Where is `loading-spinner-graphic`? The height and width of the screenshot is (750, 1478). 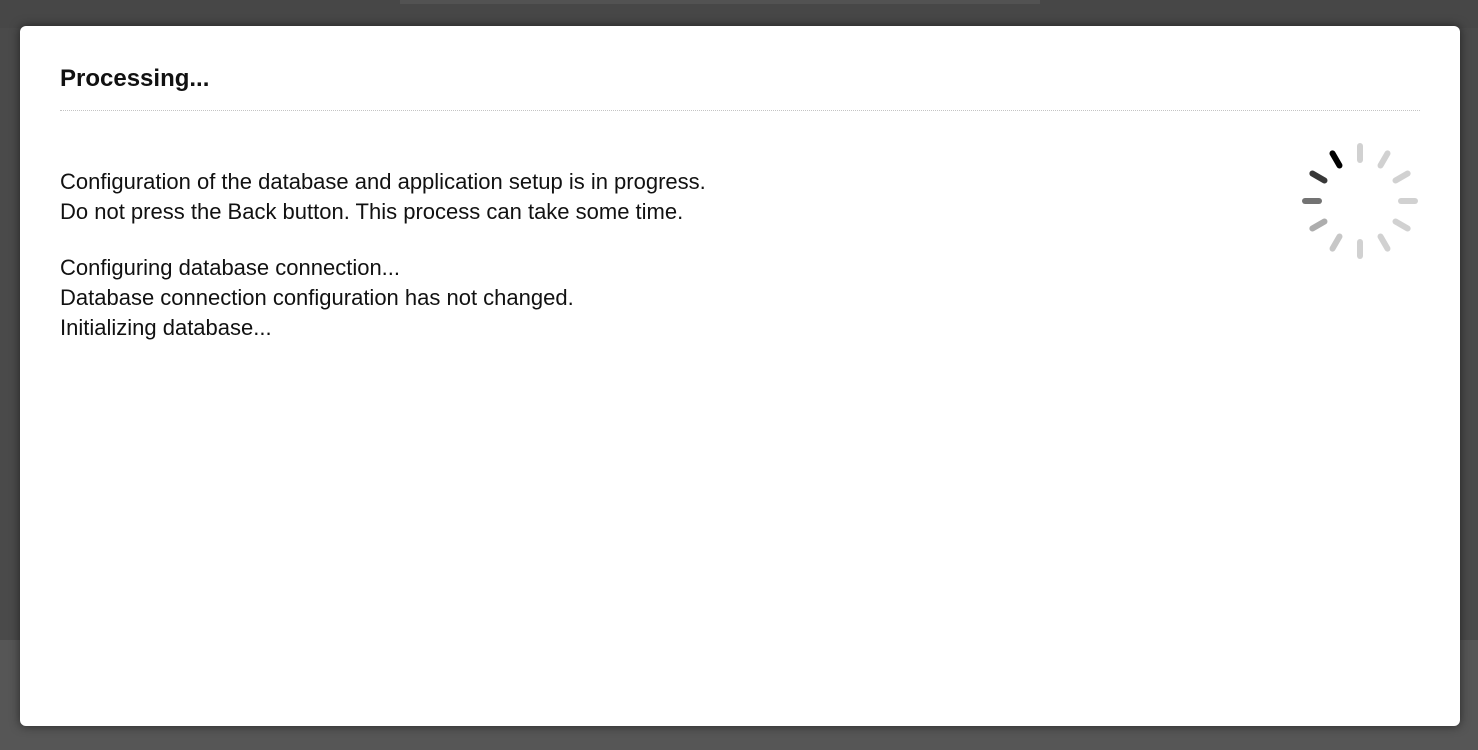 loading-spinner-graphic is located at coordinates (1360, 201).